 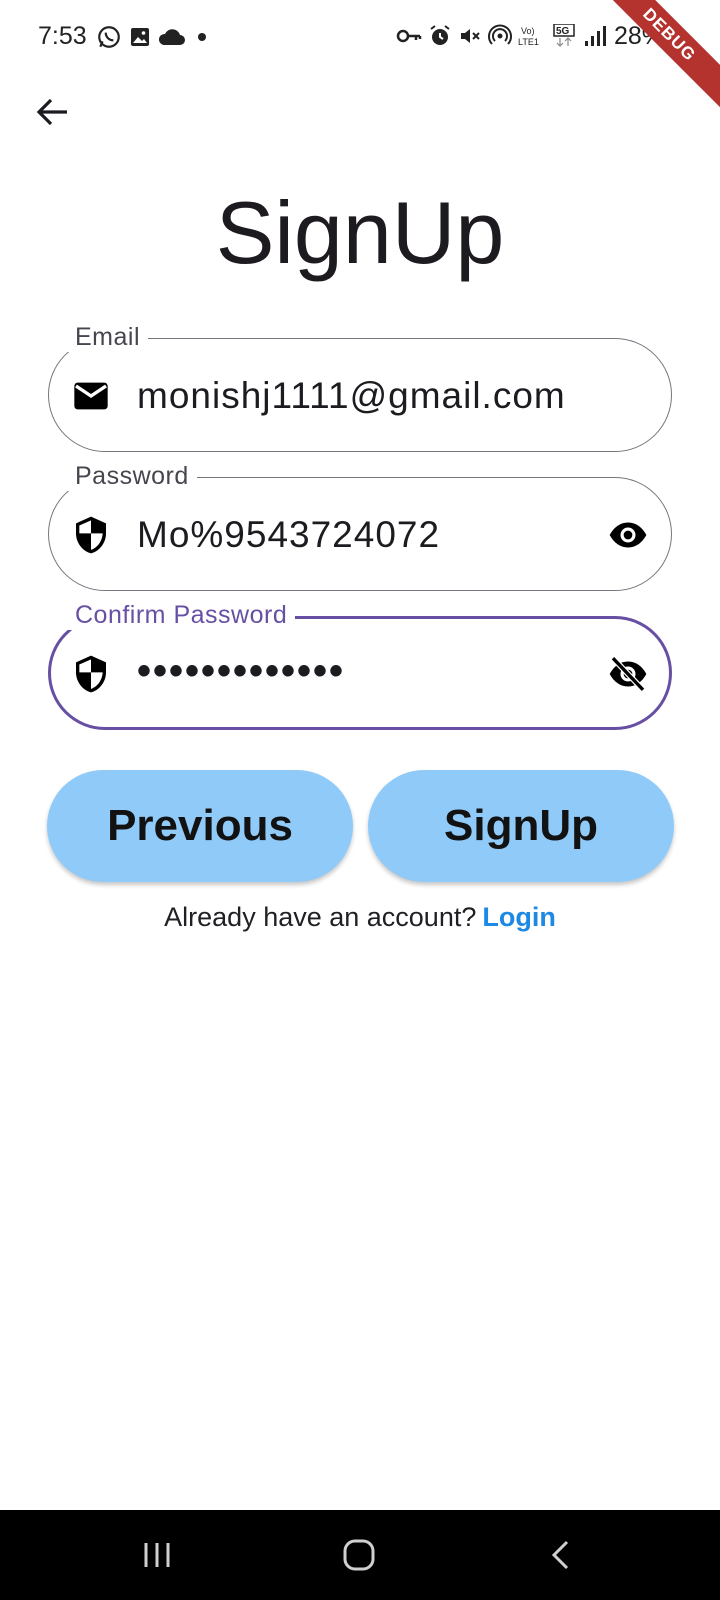 I want to click on email-label: Email, so click(x=108, y=337).